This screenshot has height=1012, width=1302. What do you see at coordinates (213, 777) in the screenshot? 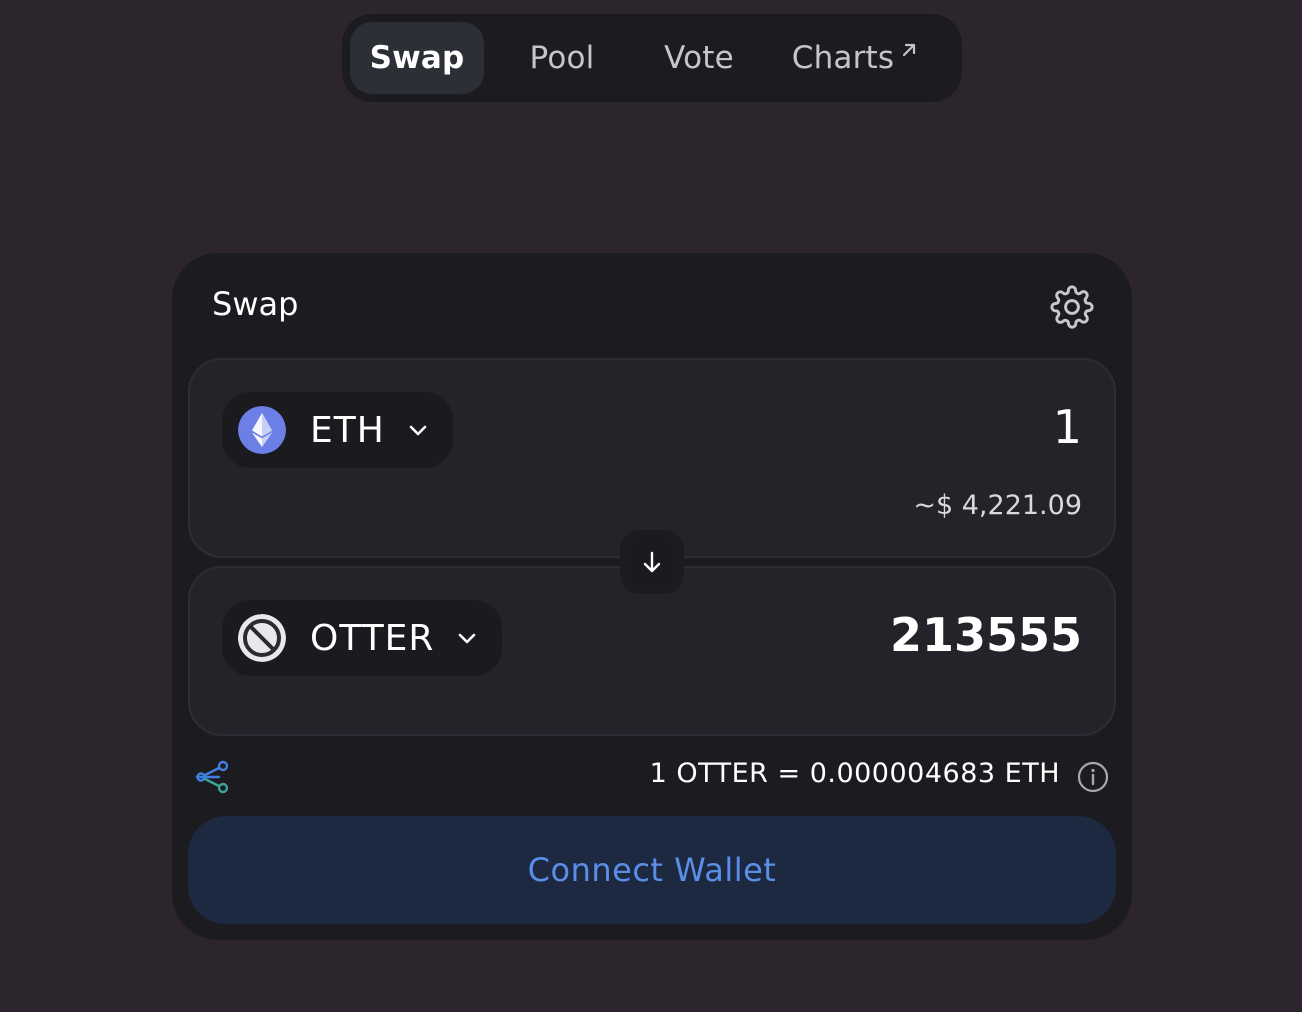
I see `route-icon` at bounding box center [213, 777].